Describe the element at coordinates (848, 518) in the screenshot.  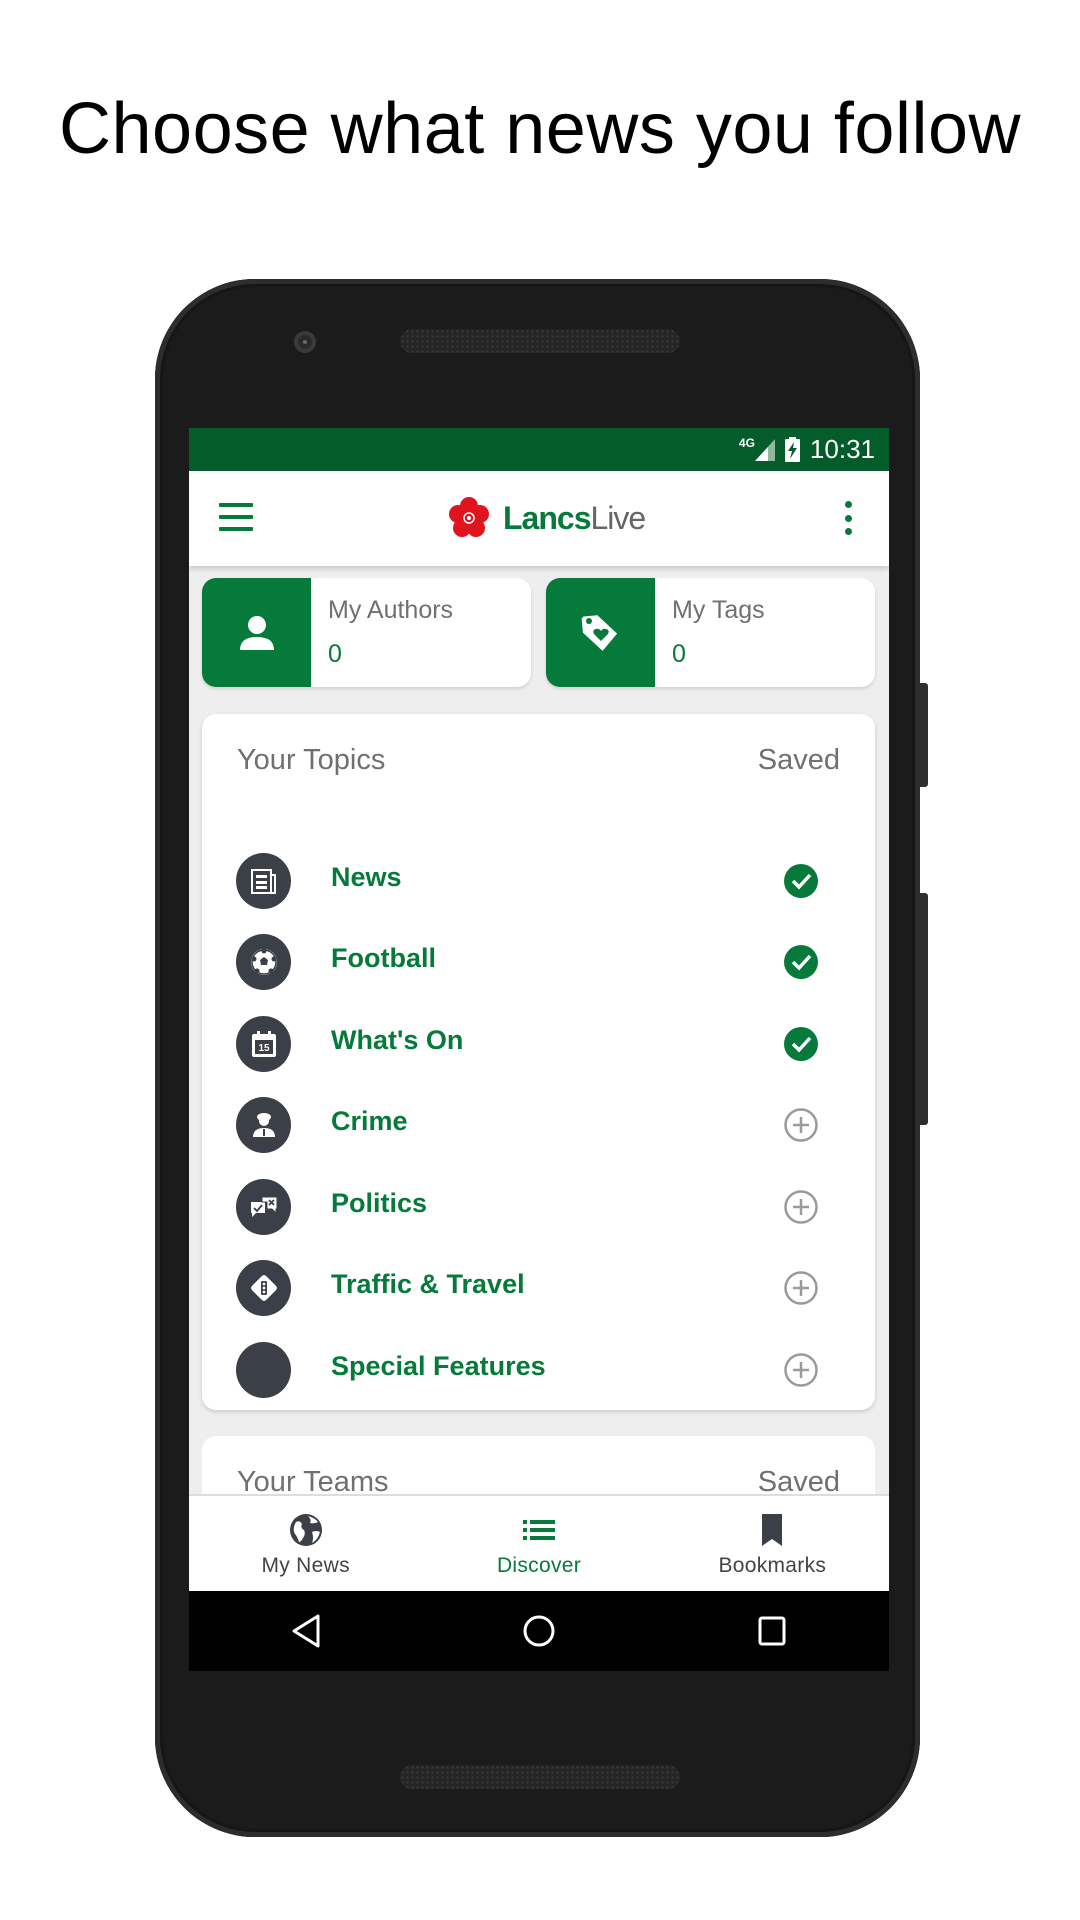
I see `more-vert-icon` at that location.